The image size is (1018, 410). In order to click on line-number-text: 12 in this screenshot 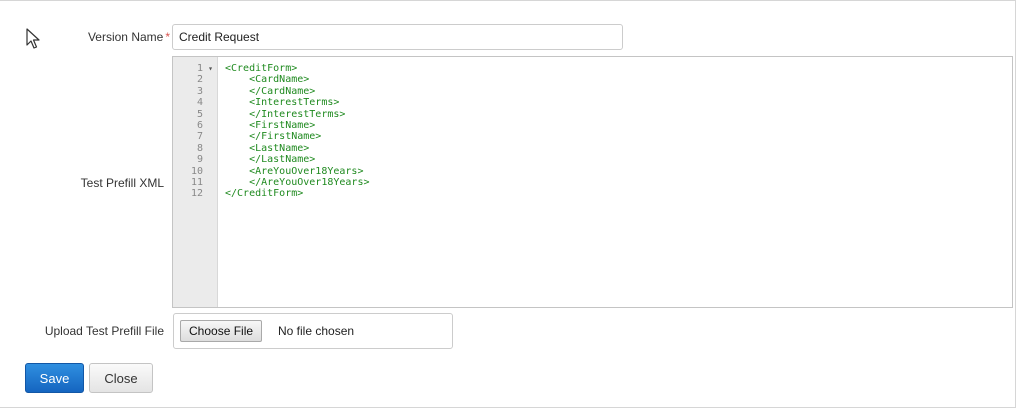, I will do `click(196, 194)`.